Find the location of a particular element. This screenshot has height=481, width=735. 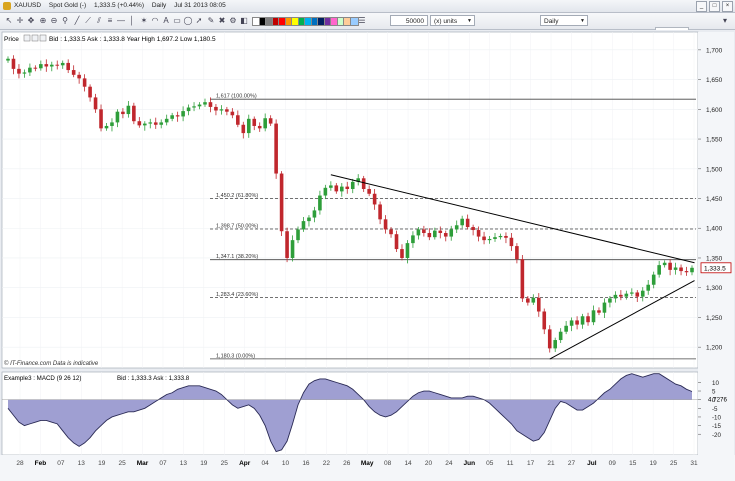

units-select: (x) units ▼ is located at coordinates (452, 20).